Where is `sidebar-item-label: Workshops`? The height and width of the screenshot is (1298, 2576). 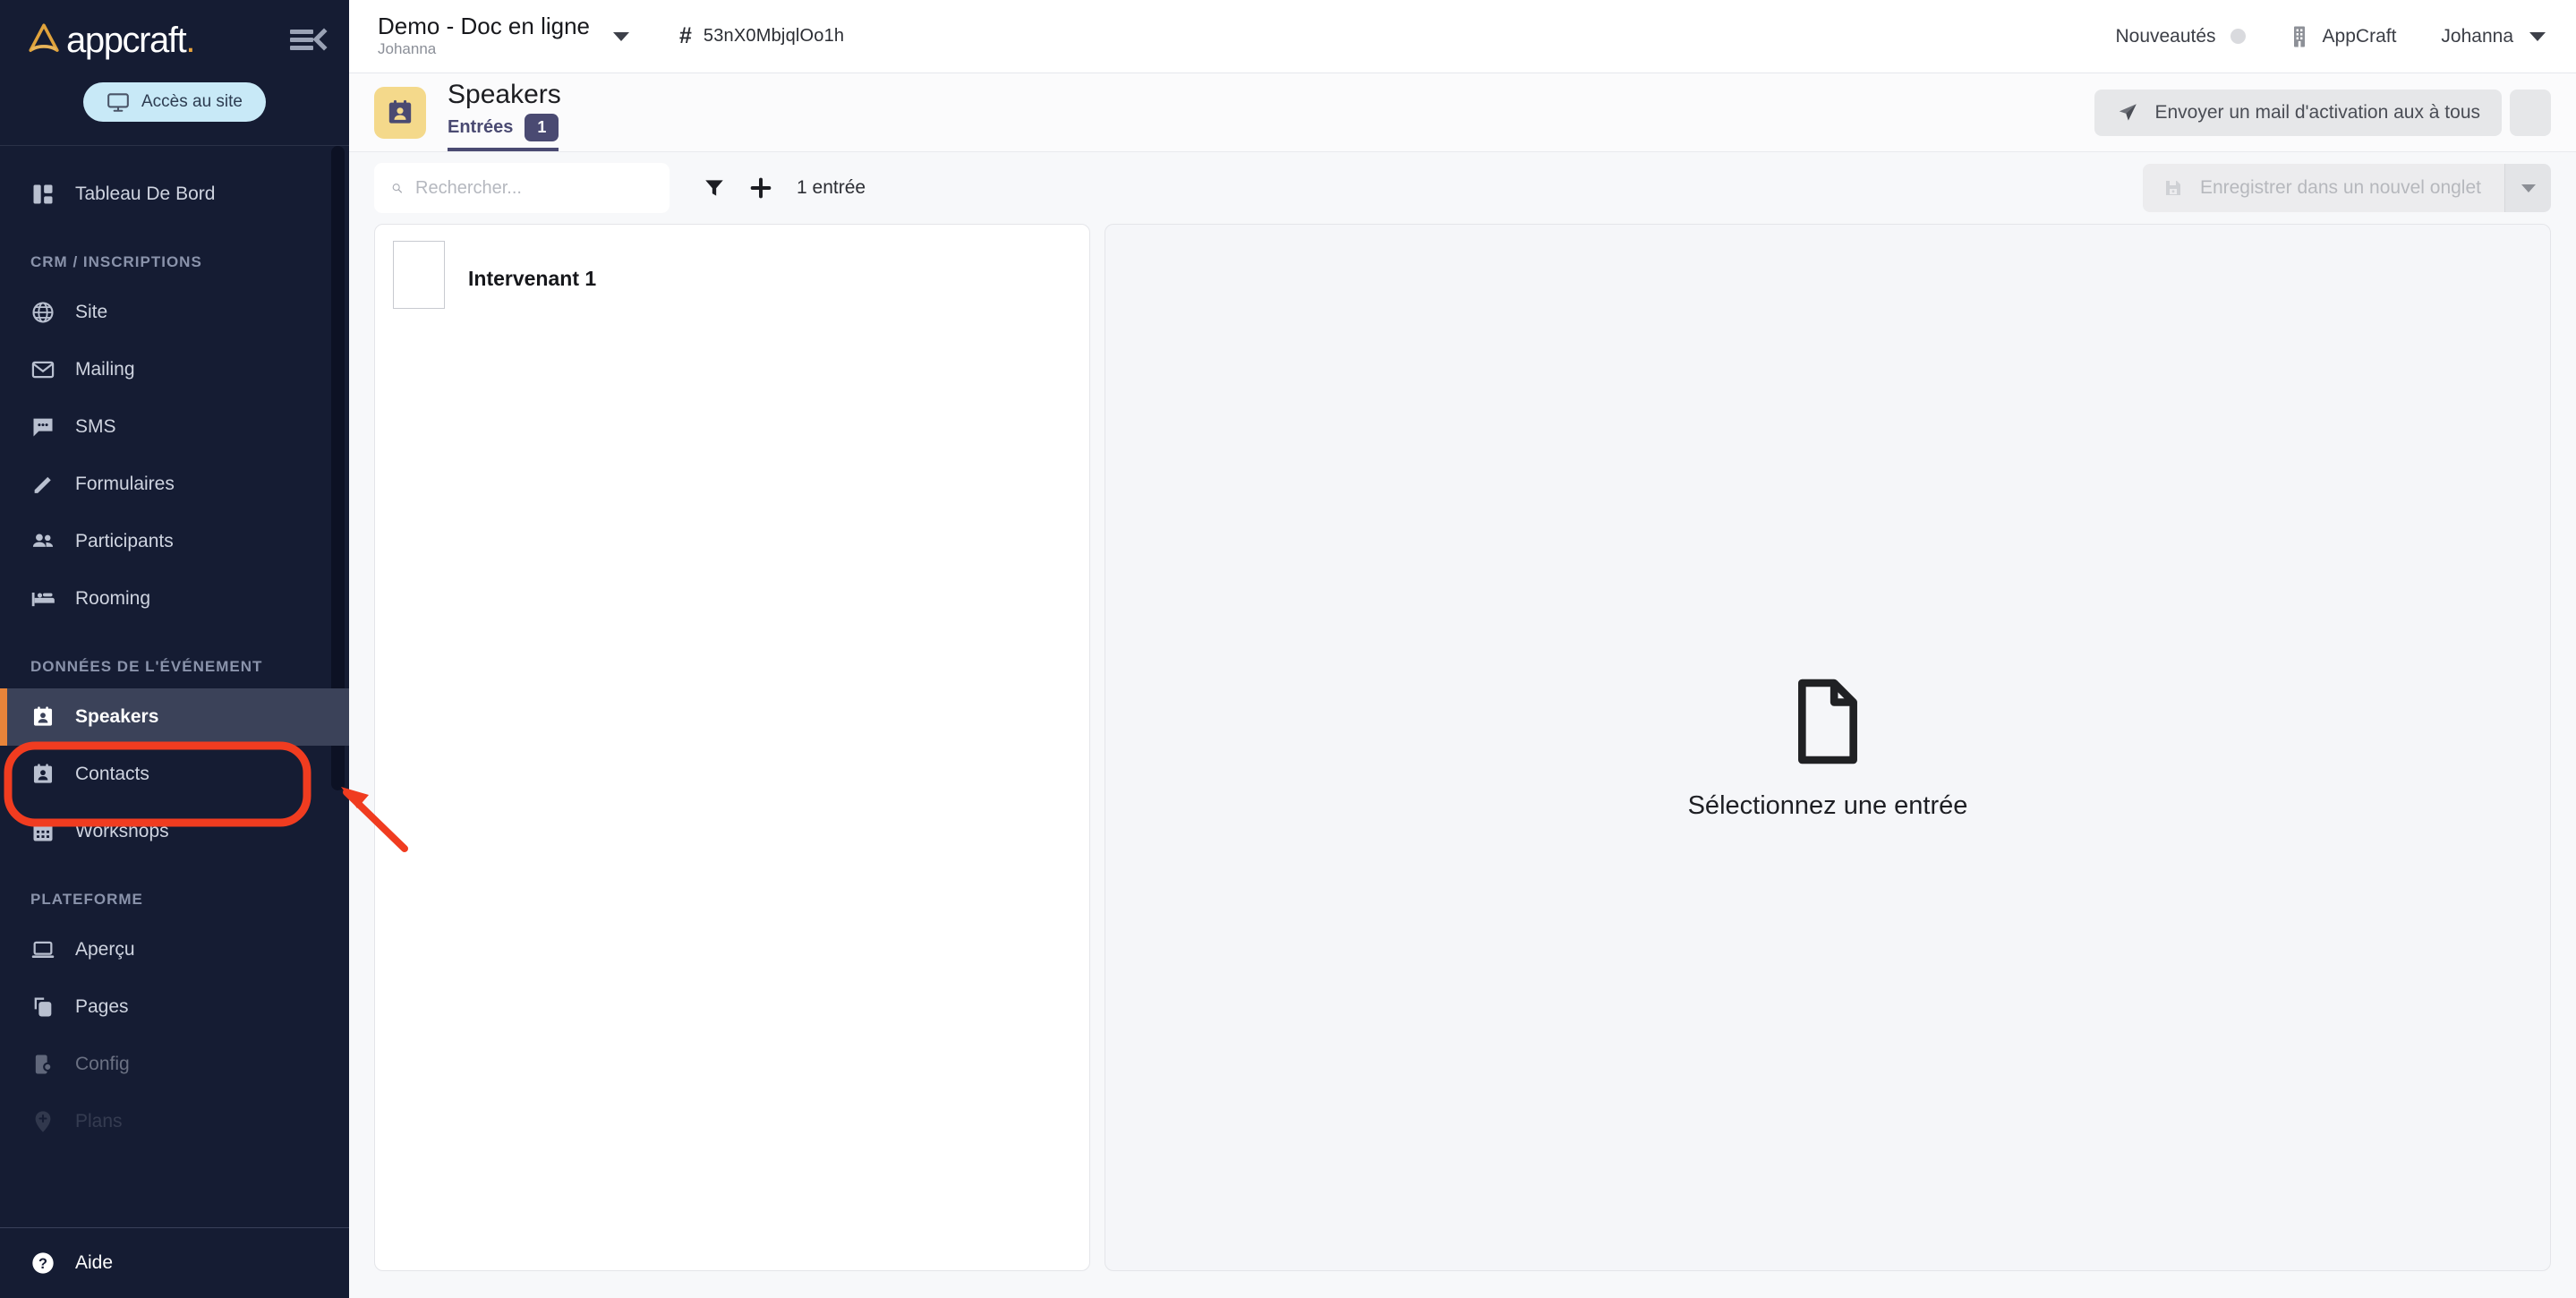
sidebar-item-label: Workshops is located at coordinates (122, 831).